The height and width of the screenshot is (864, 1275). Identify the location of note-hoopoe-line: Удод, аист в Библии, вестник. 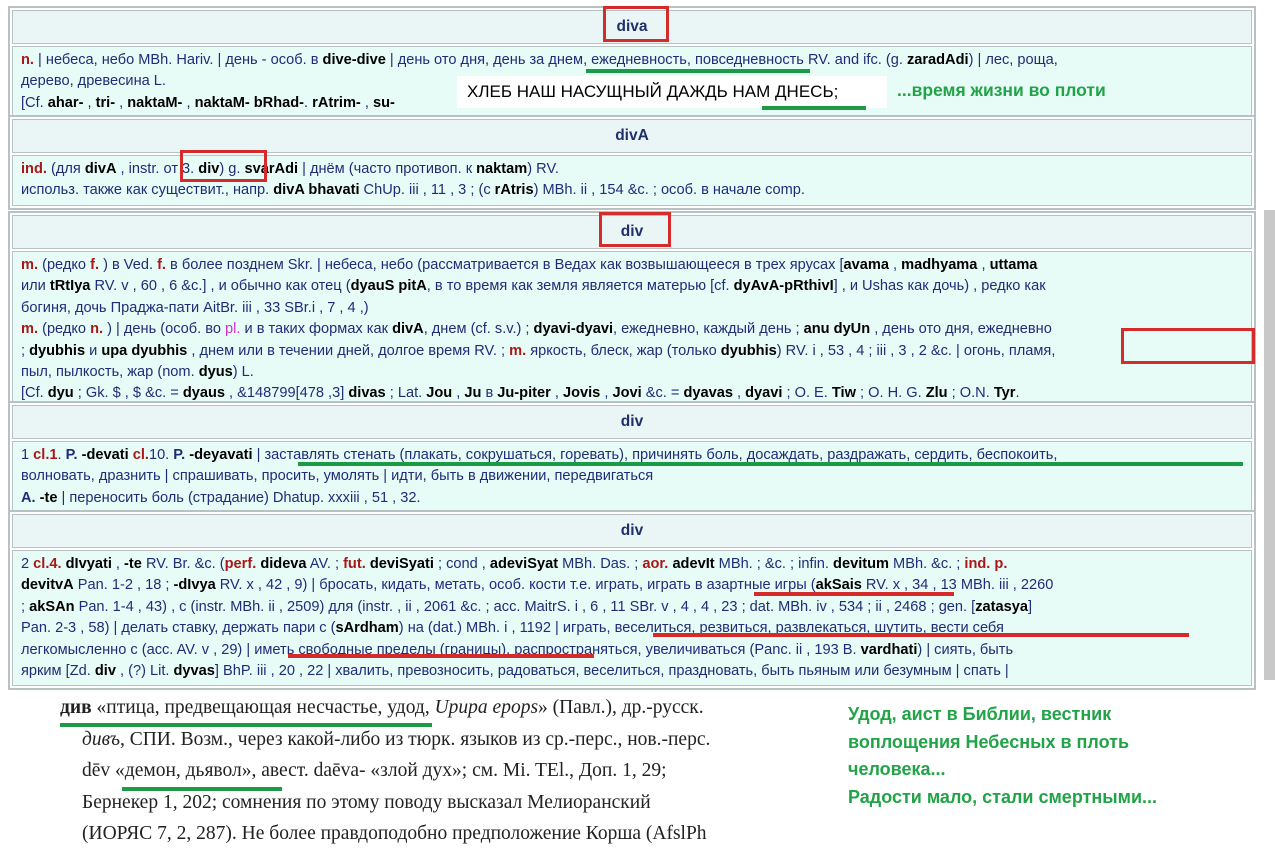
(980, 714).